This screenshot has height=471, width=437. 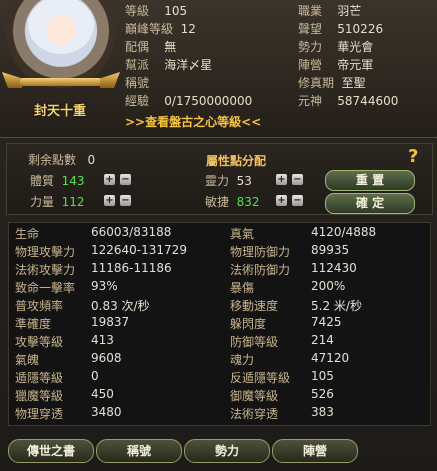 What do you see at coordinates (57, 201) in the screenshot?
I see `stat-strength: 力量 112` at bounding box center [57, 201].